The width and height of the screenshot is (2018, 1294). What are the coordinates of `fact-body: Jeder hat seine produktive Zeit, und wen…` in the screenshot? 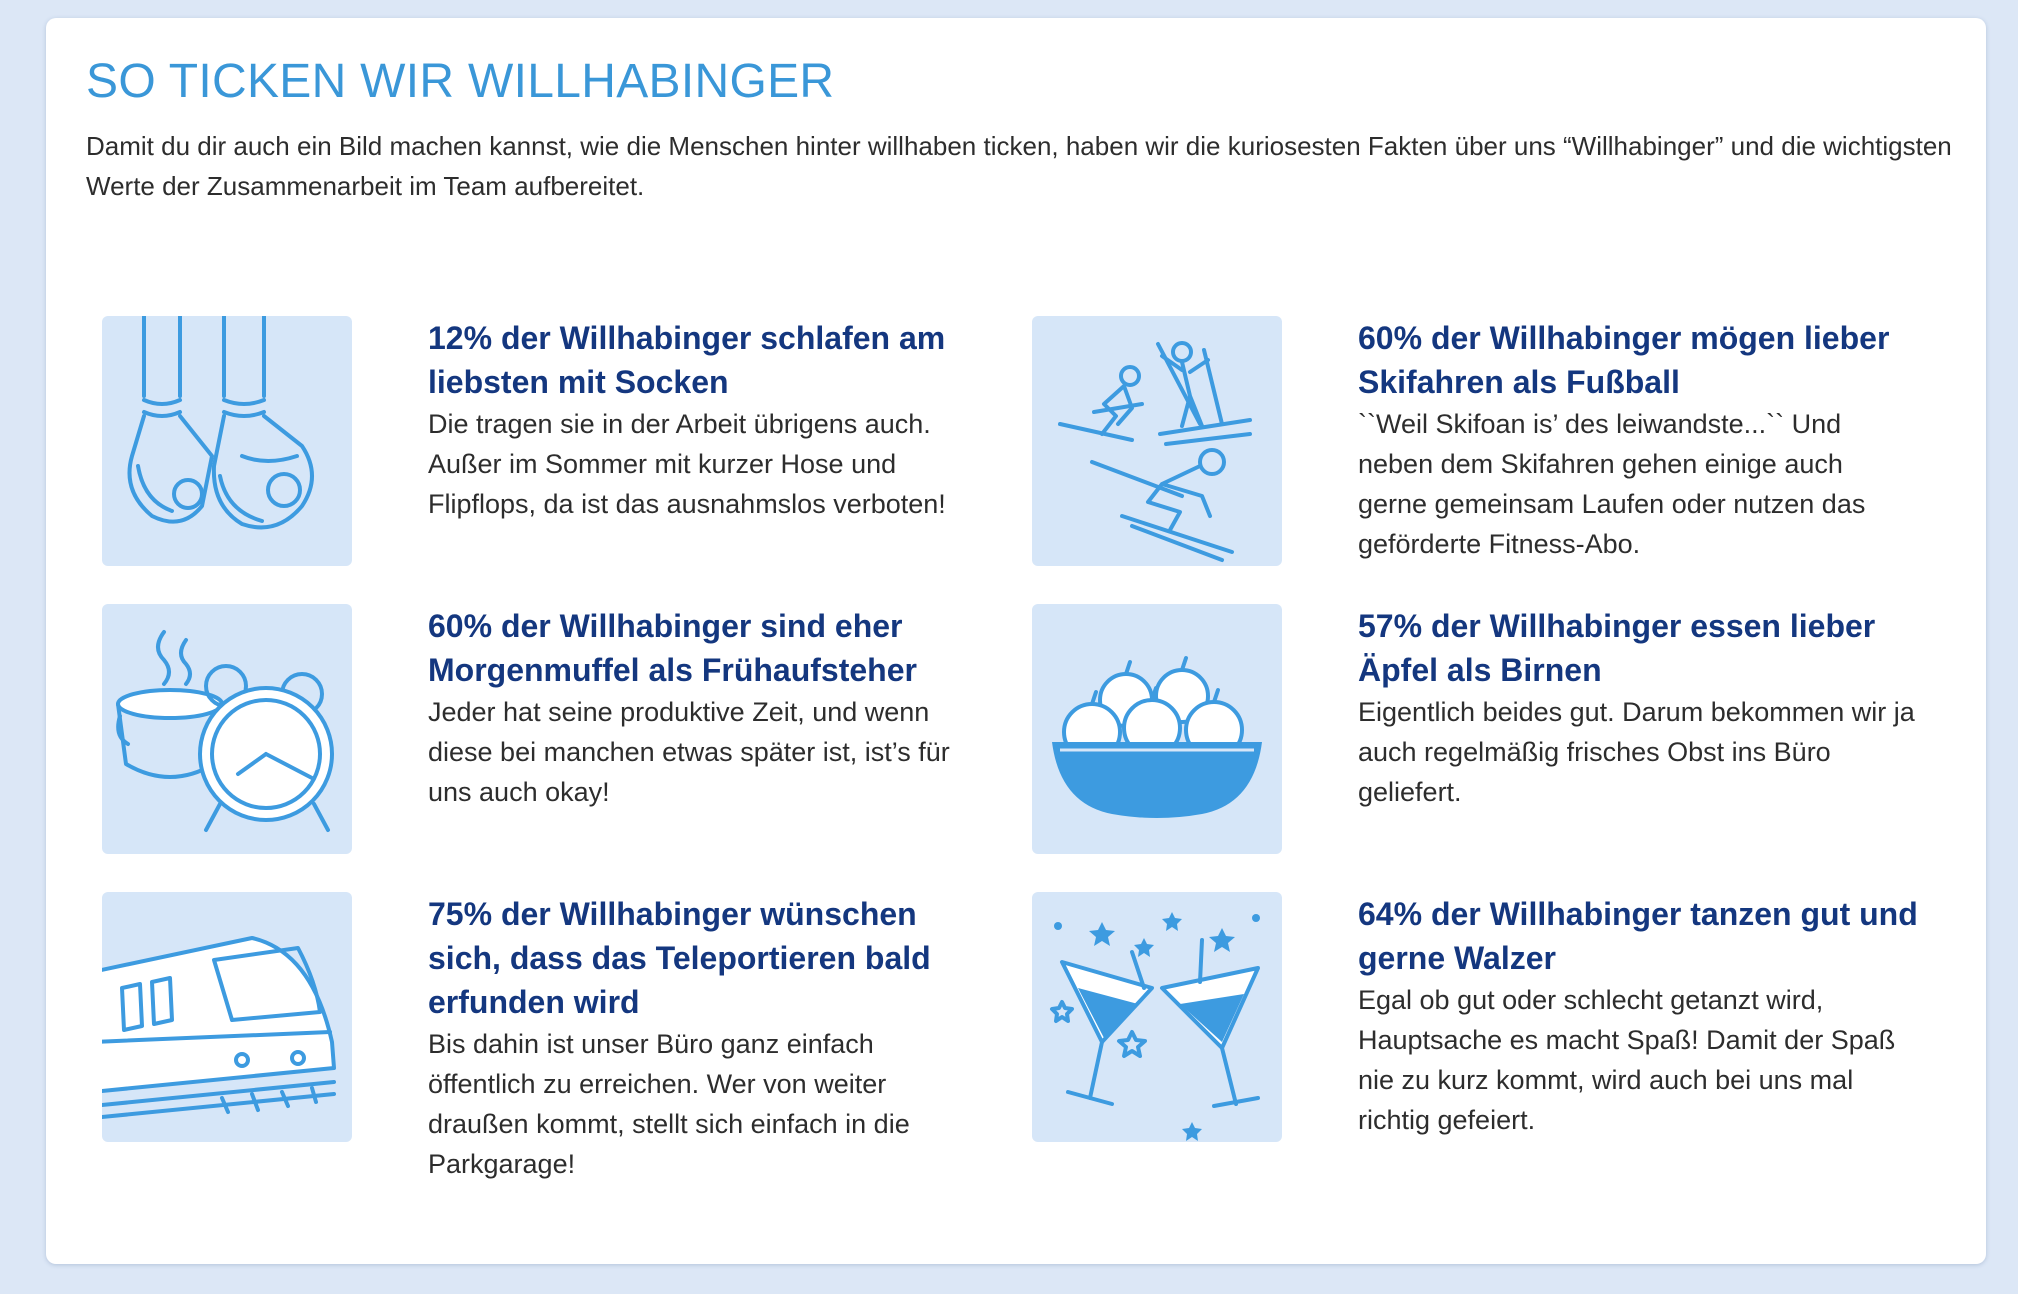 It's located at (689, 752).